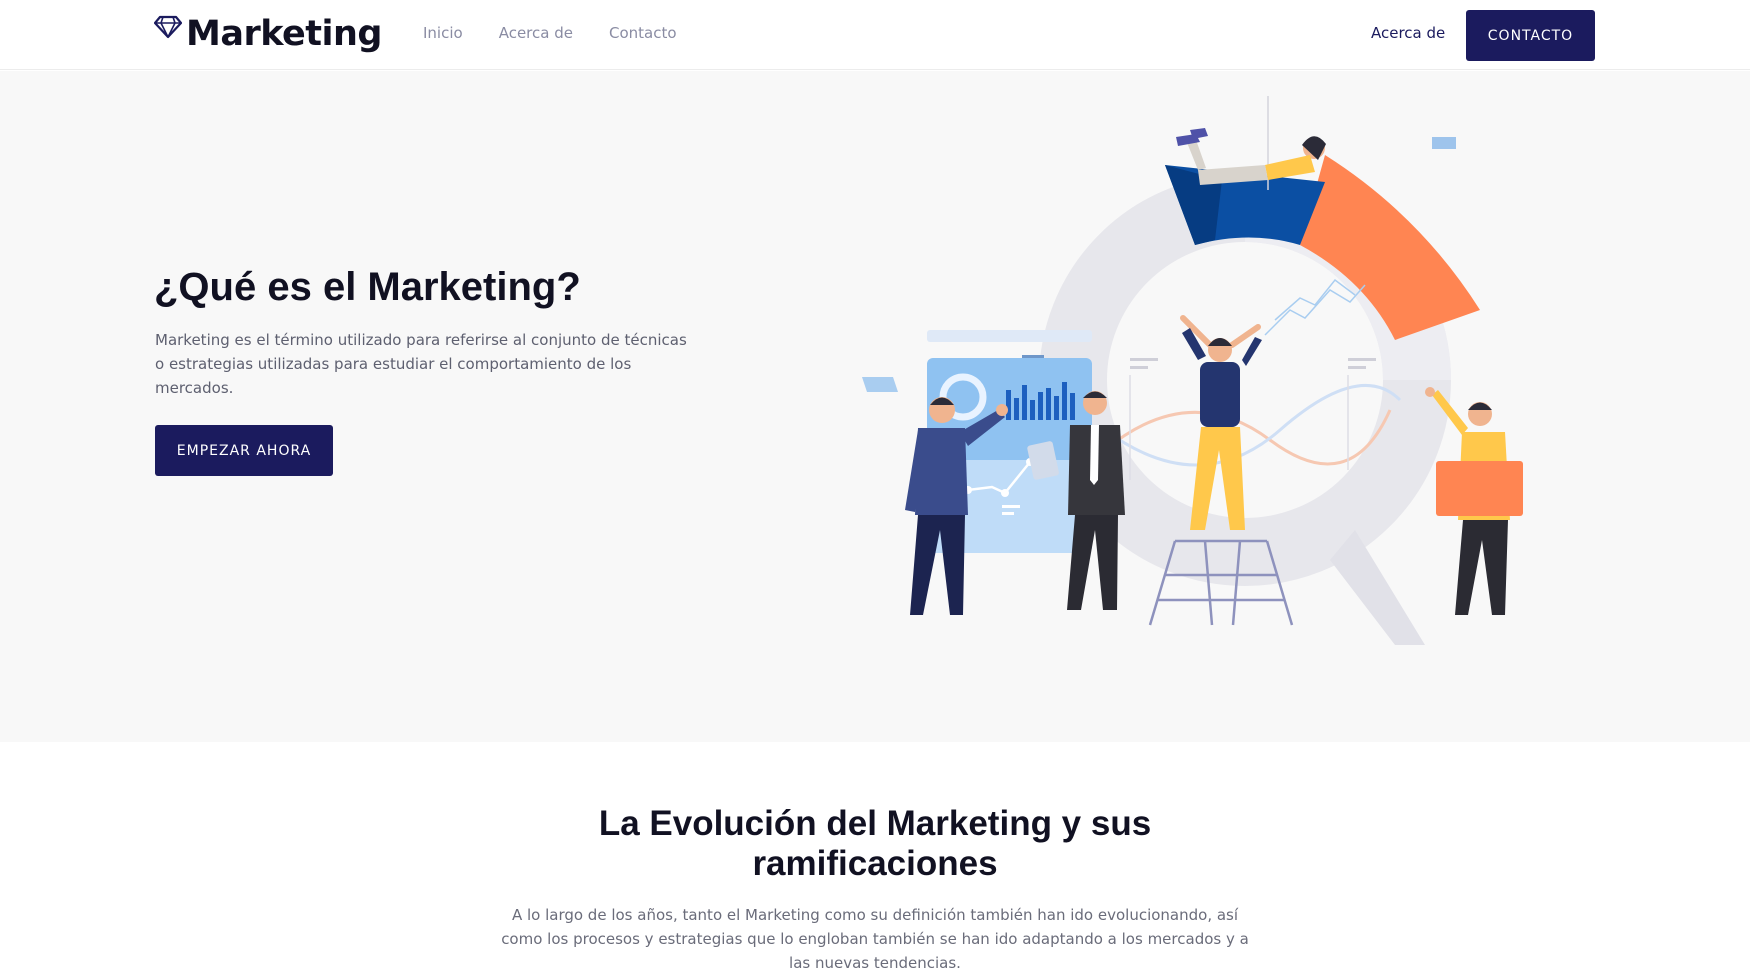 The image size is (1750, 975). I want to click on nav-right-link-acerca-de: Acerca de, so click(1408, 33).